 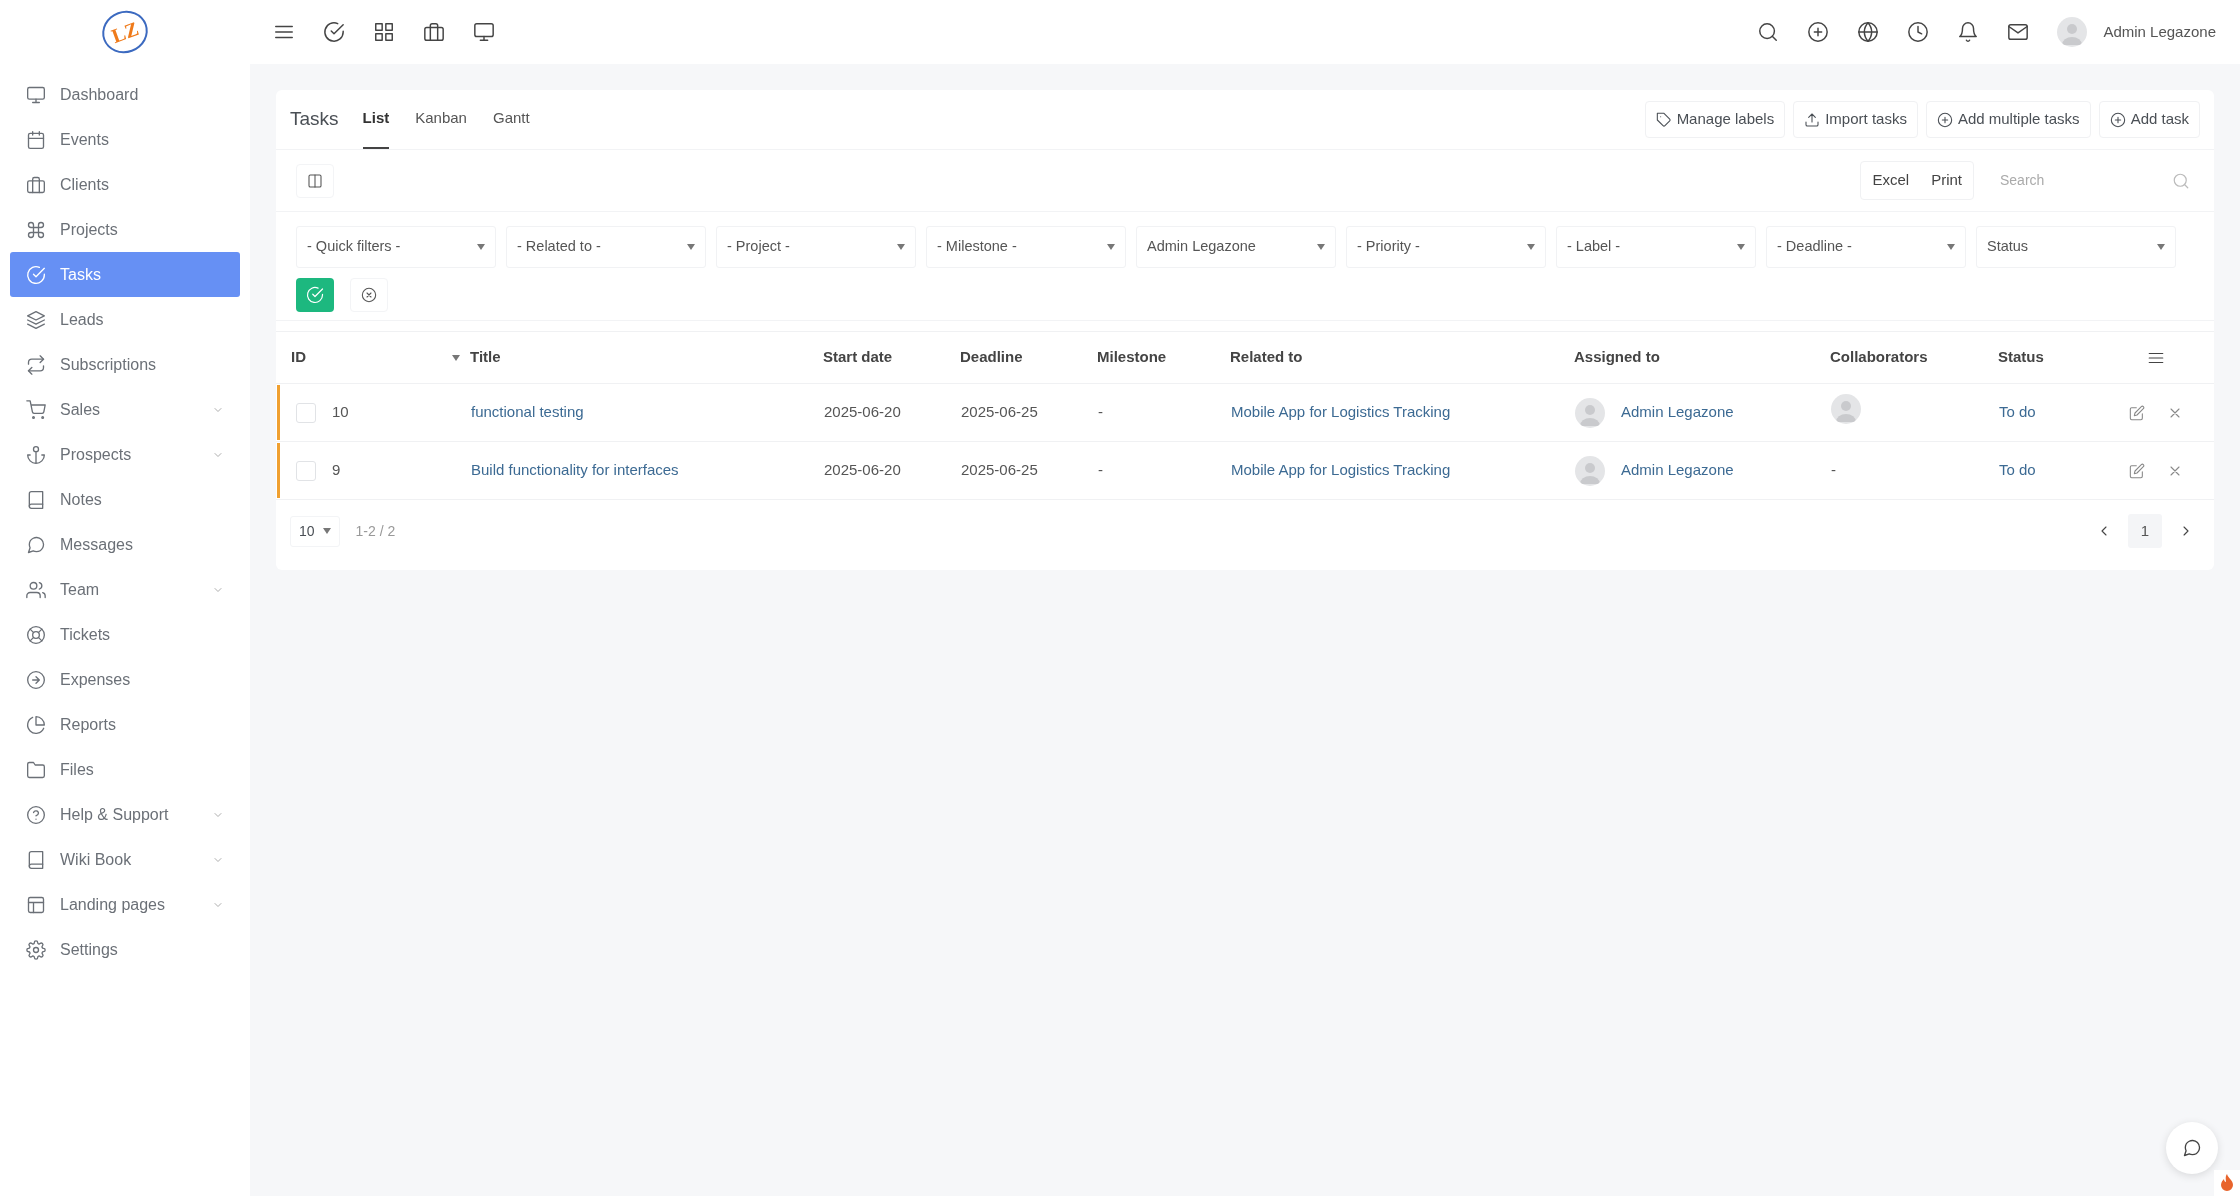 I want to click on action-button: Manage labels, so click(x=1715, y=119).